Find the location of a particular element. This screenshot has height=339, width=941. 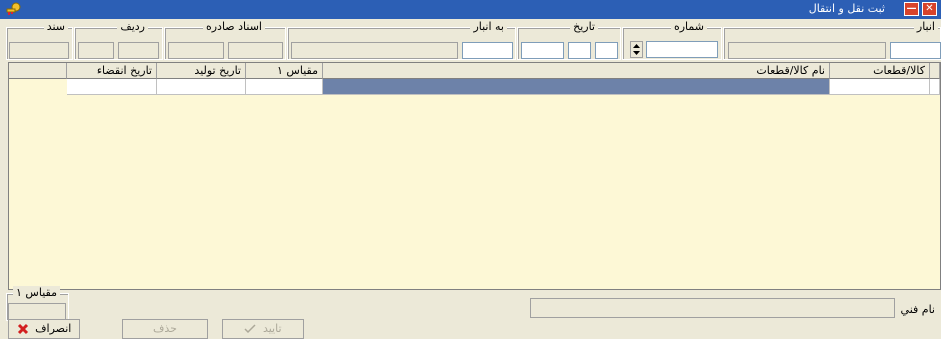

shomare-input is located at coordinates (682, 49).